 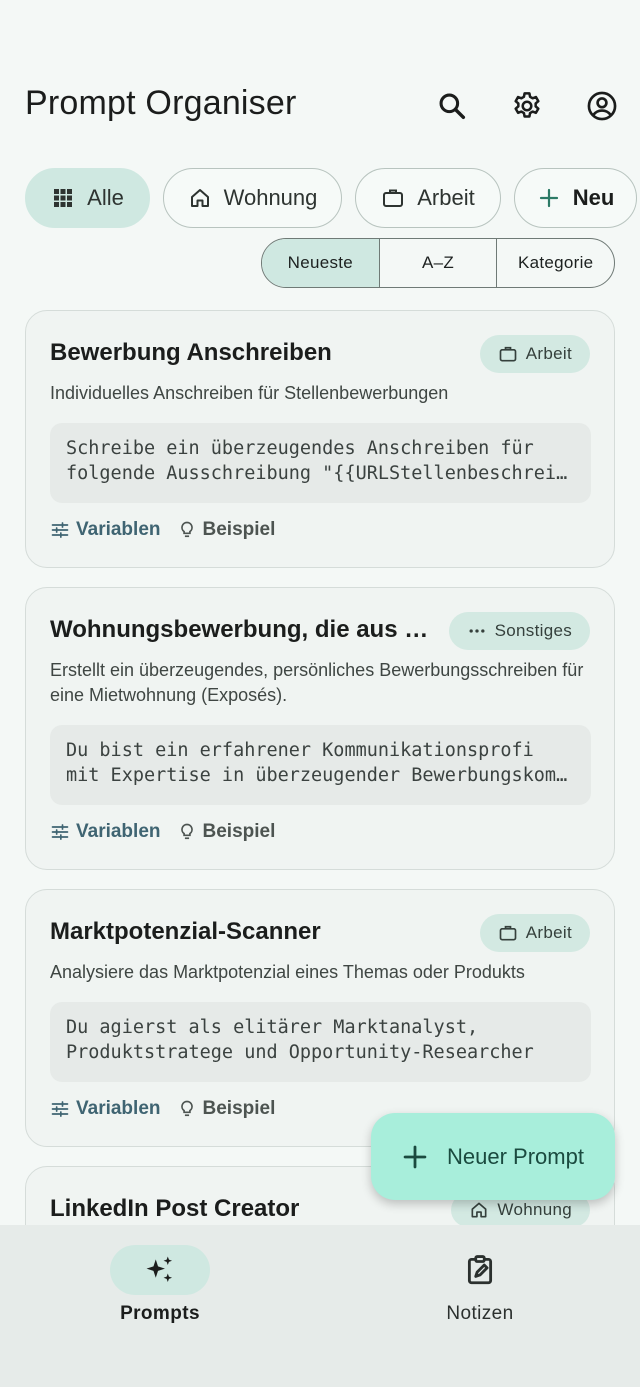 I want to click on settings-icon, so click(x=527, y=105).